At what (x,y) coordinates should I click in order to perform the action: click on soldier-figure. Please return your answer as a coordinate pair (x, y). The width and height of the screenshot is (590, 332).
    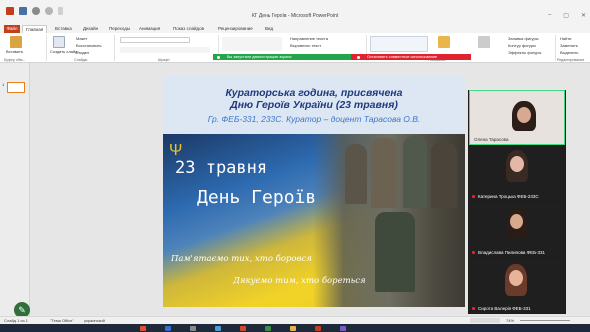
    Looking at the image, I should click on (395, 252).